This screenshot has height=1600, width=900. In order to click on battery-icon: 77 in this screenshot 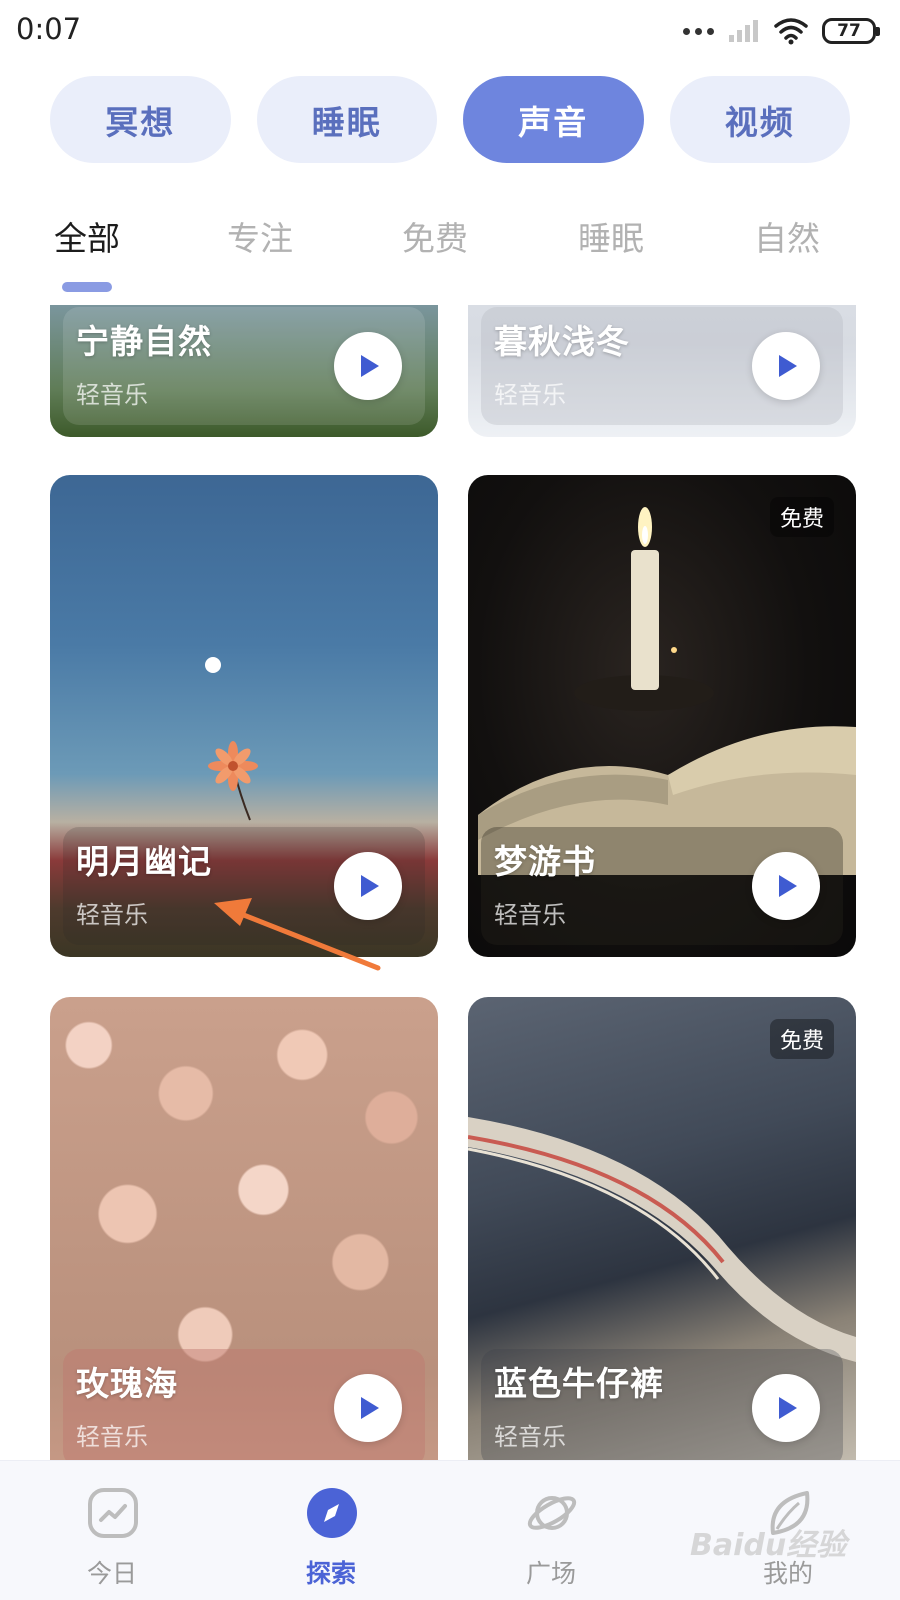, I will do `click(851, 31)`.